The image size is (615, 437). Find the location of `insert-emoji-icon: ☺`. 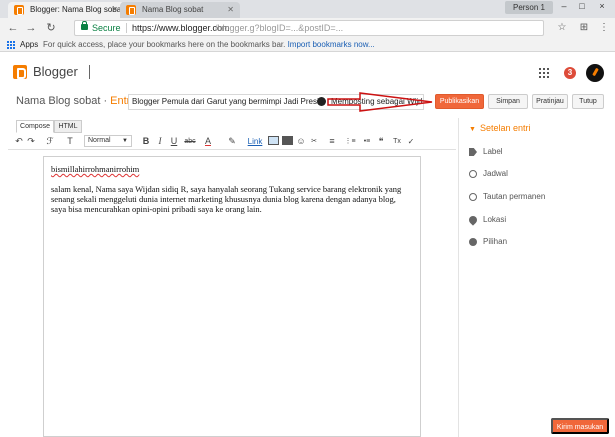

insert-emoji-icon: ☺ is located at coordinates (301, 141).